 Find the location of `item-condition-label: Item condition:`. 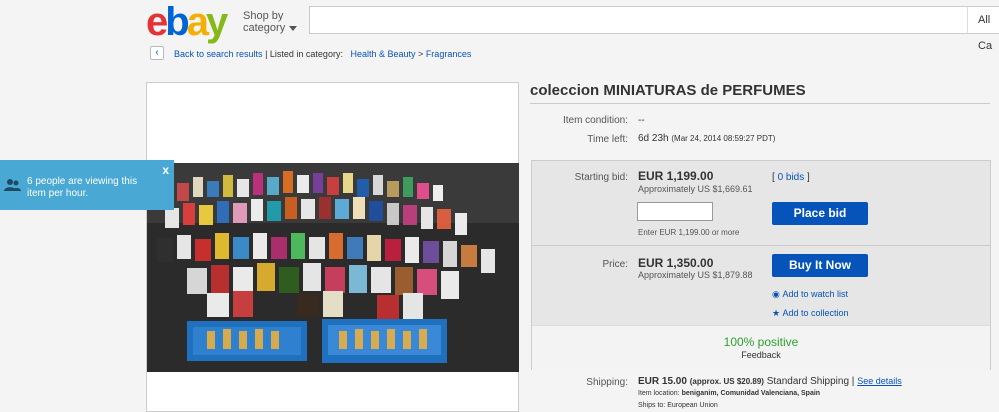

item-condition-label: Item condition: is located at coordinates (595, 120).